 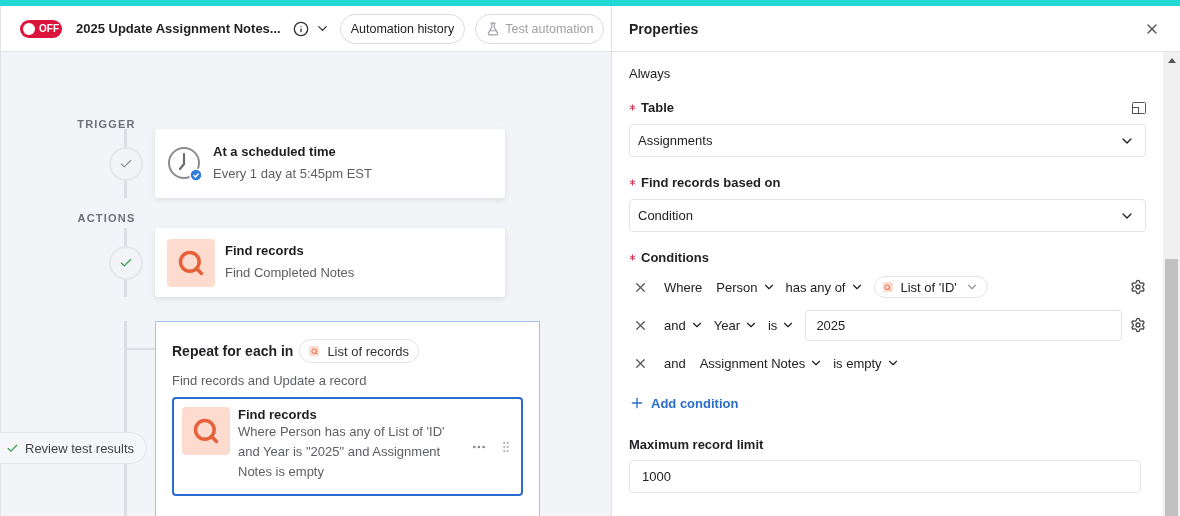 I want to click on value-input: 2025, so click(x=963, y=325).